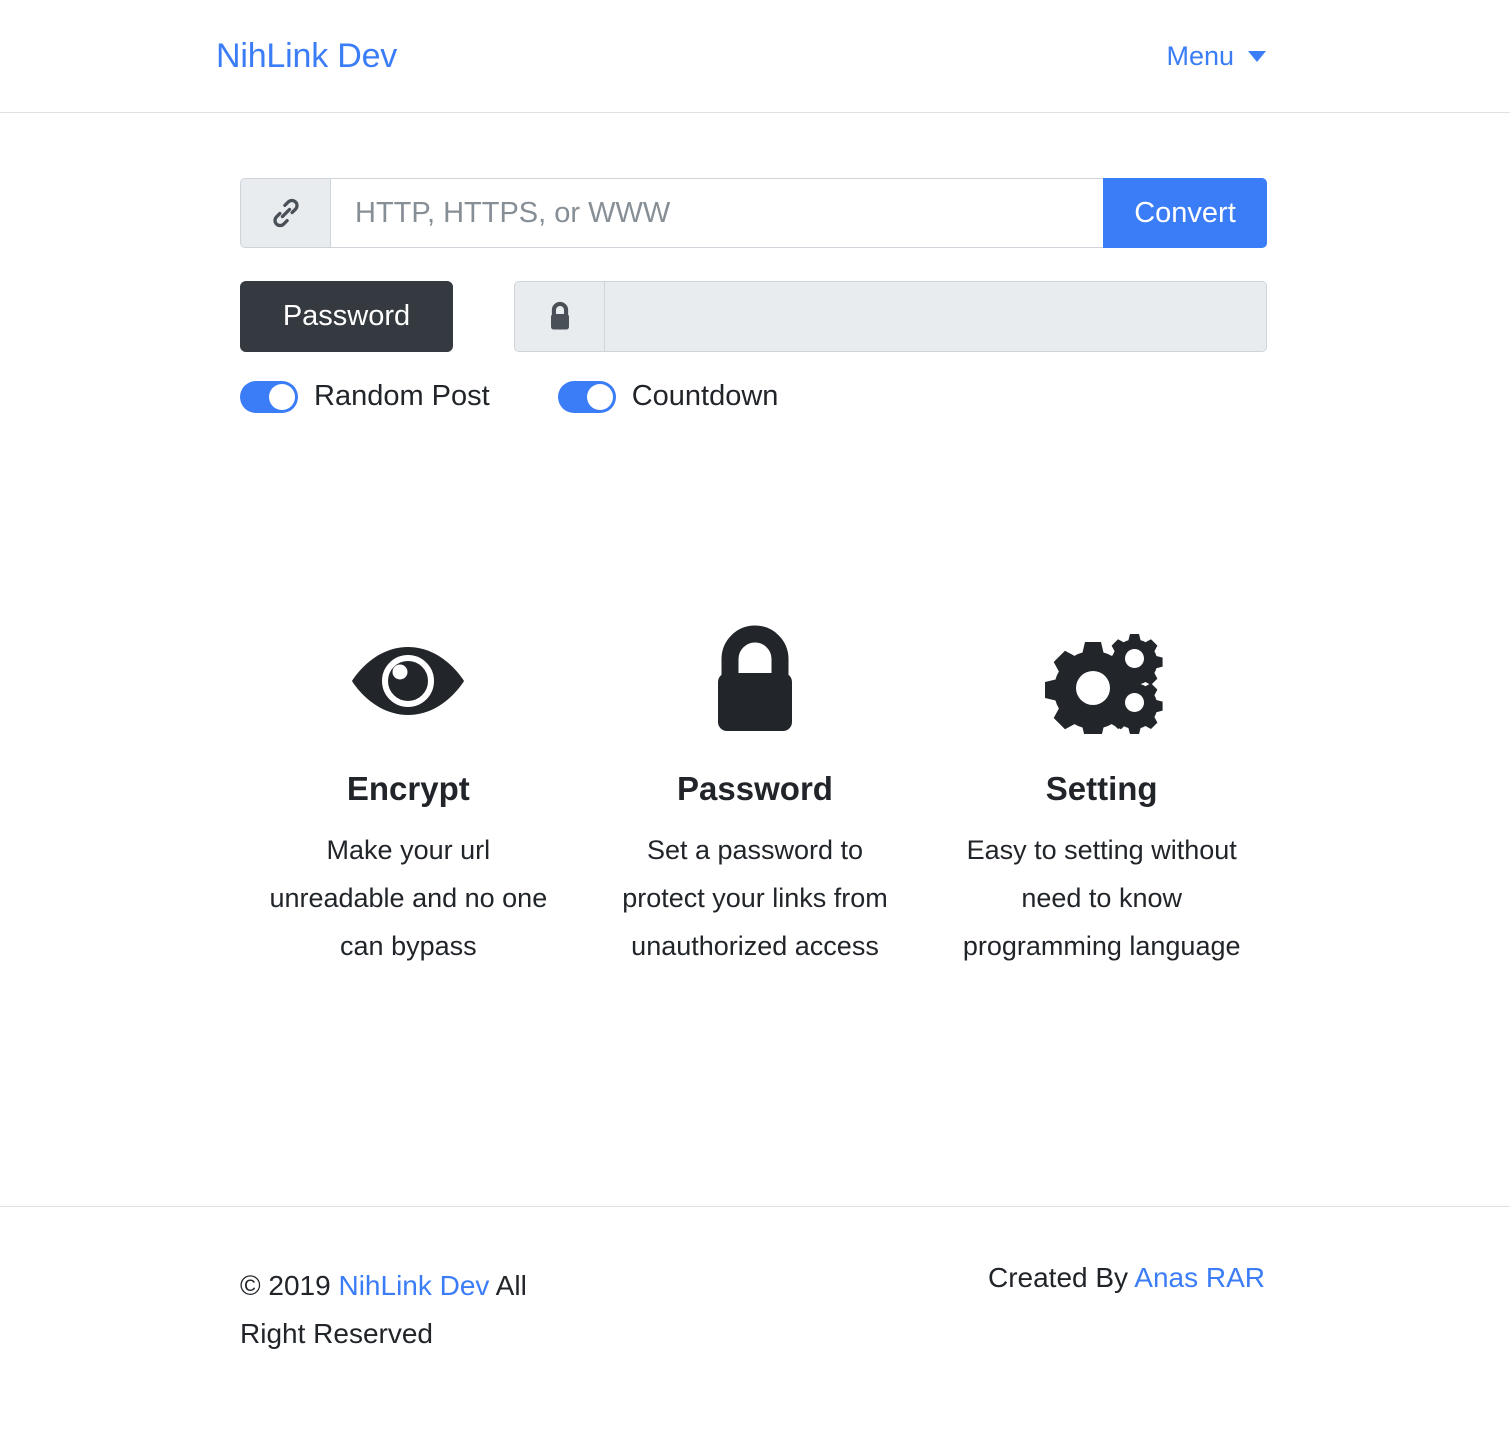  Describe the element at coordinates (408, 788) in the screenshot. I see `feature-title: Encrypt` at that location.